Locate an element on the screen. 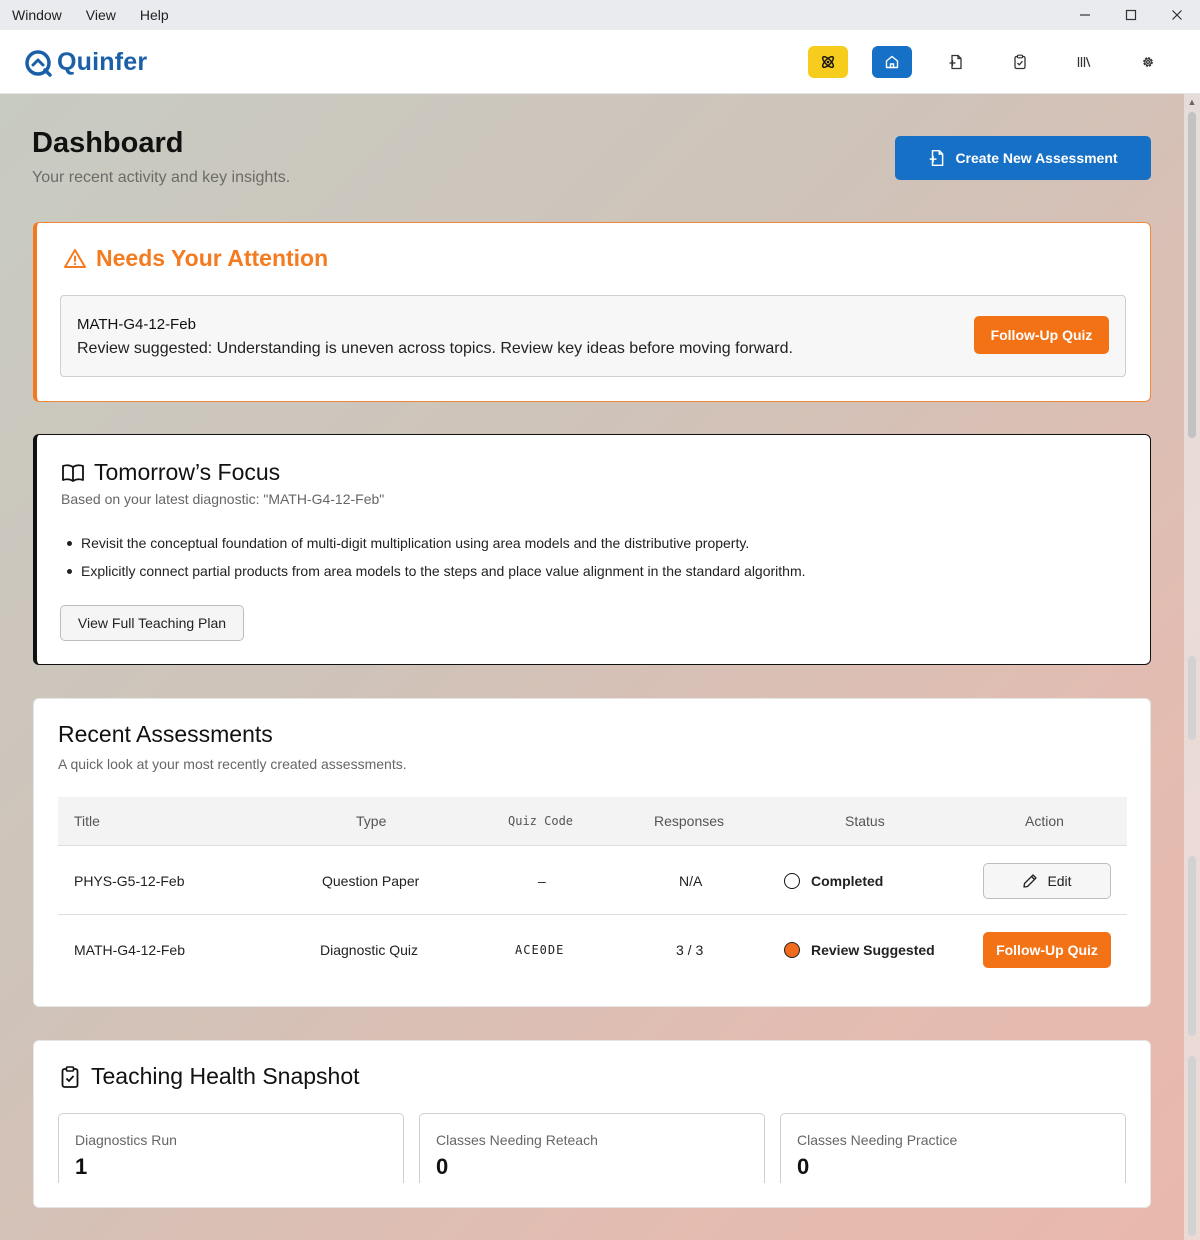 The height and width of the screenshot is (1240, 1200). row-type: Question Paper is located at coordinates (371, 881).